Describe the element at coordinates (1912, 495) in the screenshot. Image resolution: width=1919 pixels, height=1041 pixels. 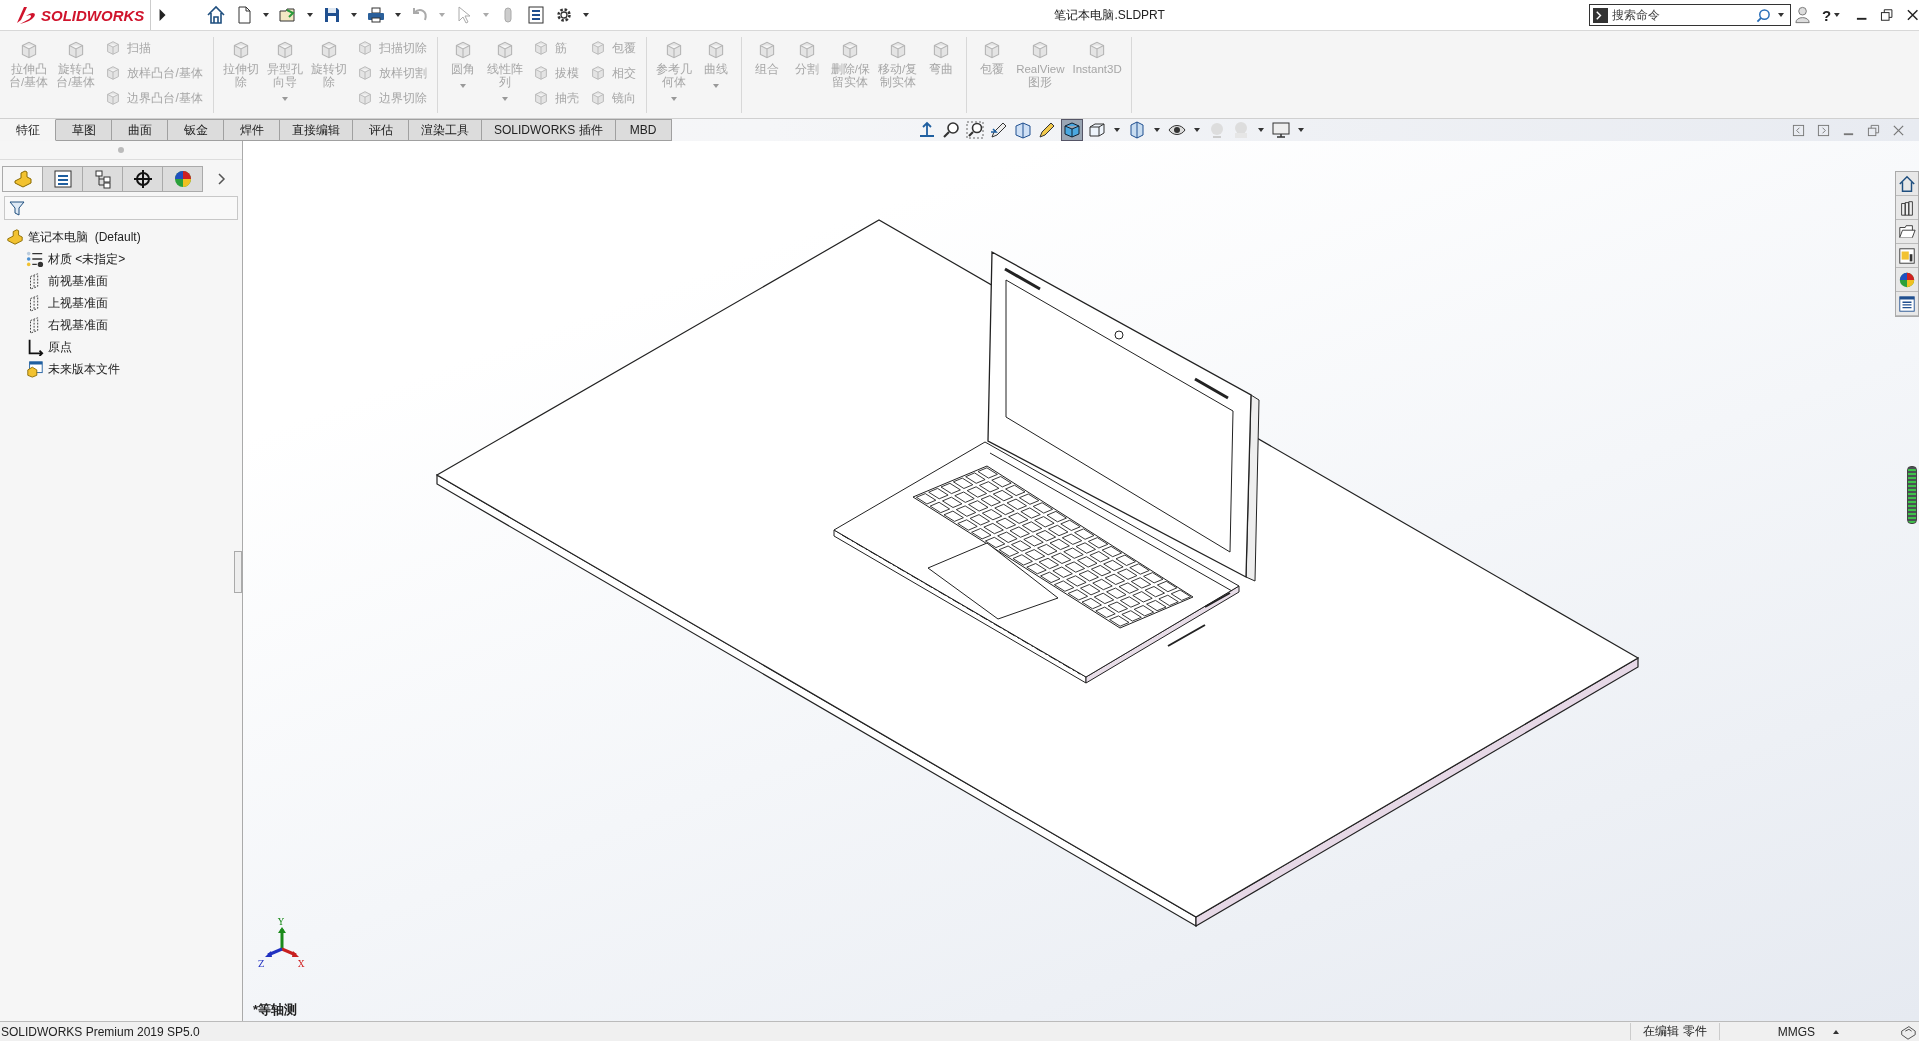
I see `gauge-bar` at that location.